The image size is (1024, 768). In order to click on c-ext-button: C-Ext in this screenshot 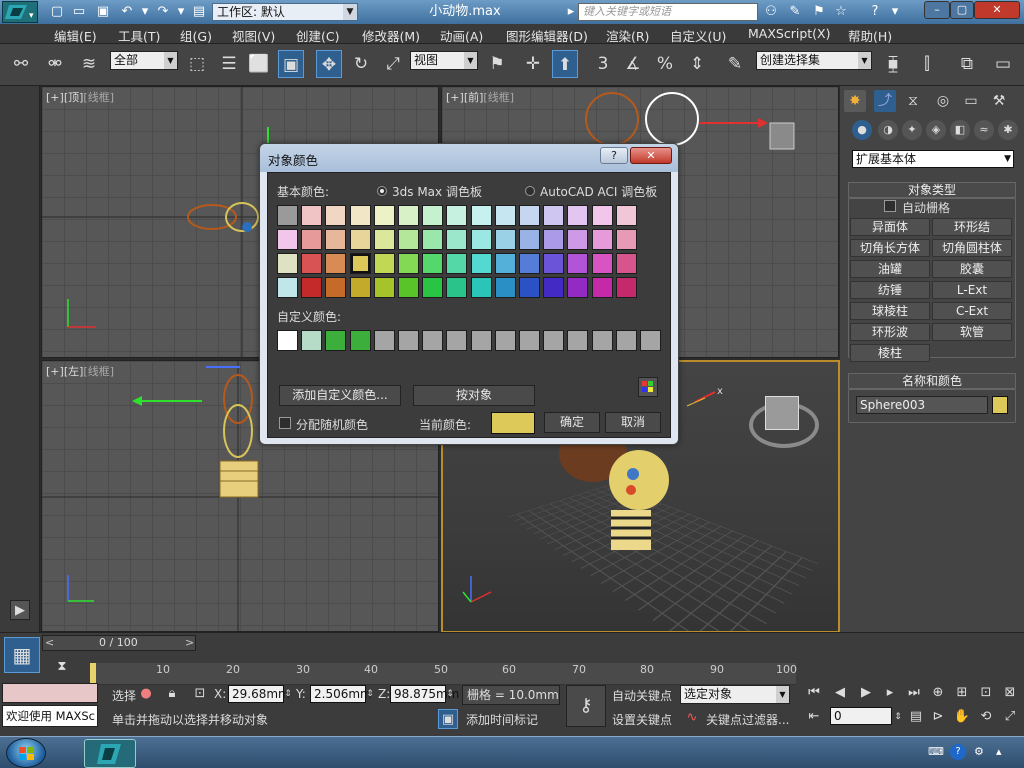, I will do `click(972, 311)`.